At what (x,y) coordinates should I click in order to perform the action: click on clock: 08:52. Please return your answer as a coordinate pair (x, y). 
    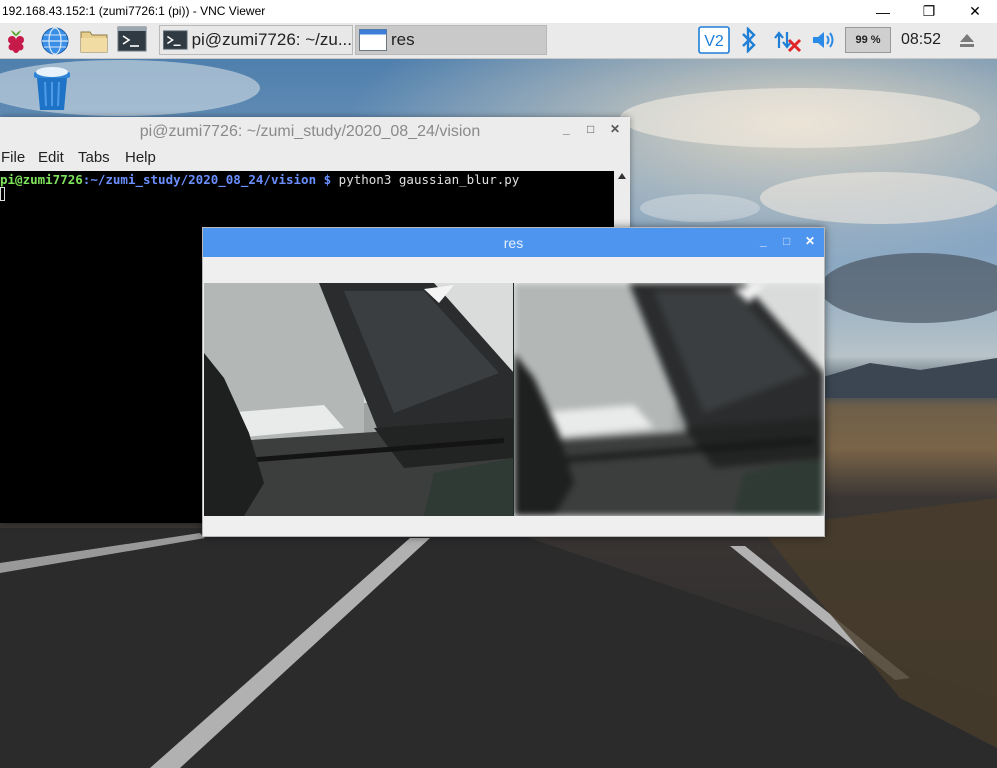
    Looking at the image, I should click on (921, 40).